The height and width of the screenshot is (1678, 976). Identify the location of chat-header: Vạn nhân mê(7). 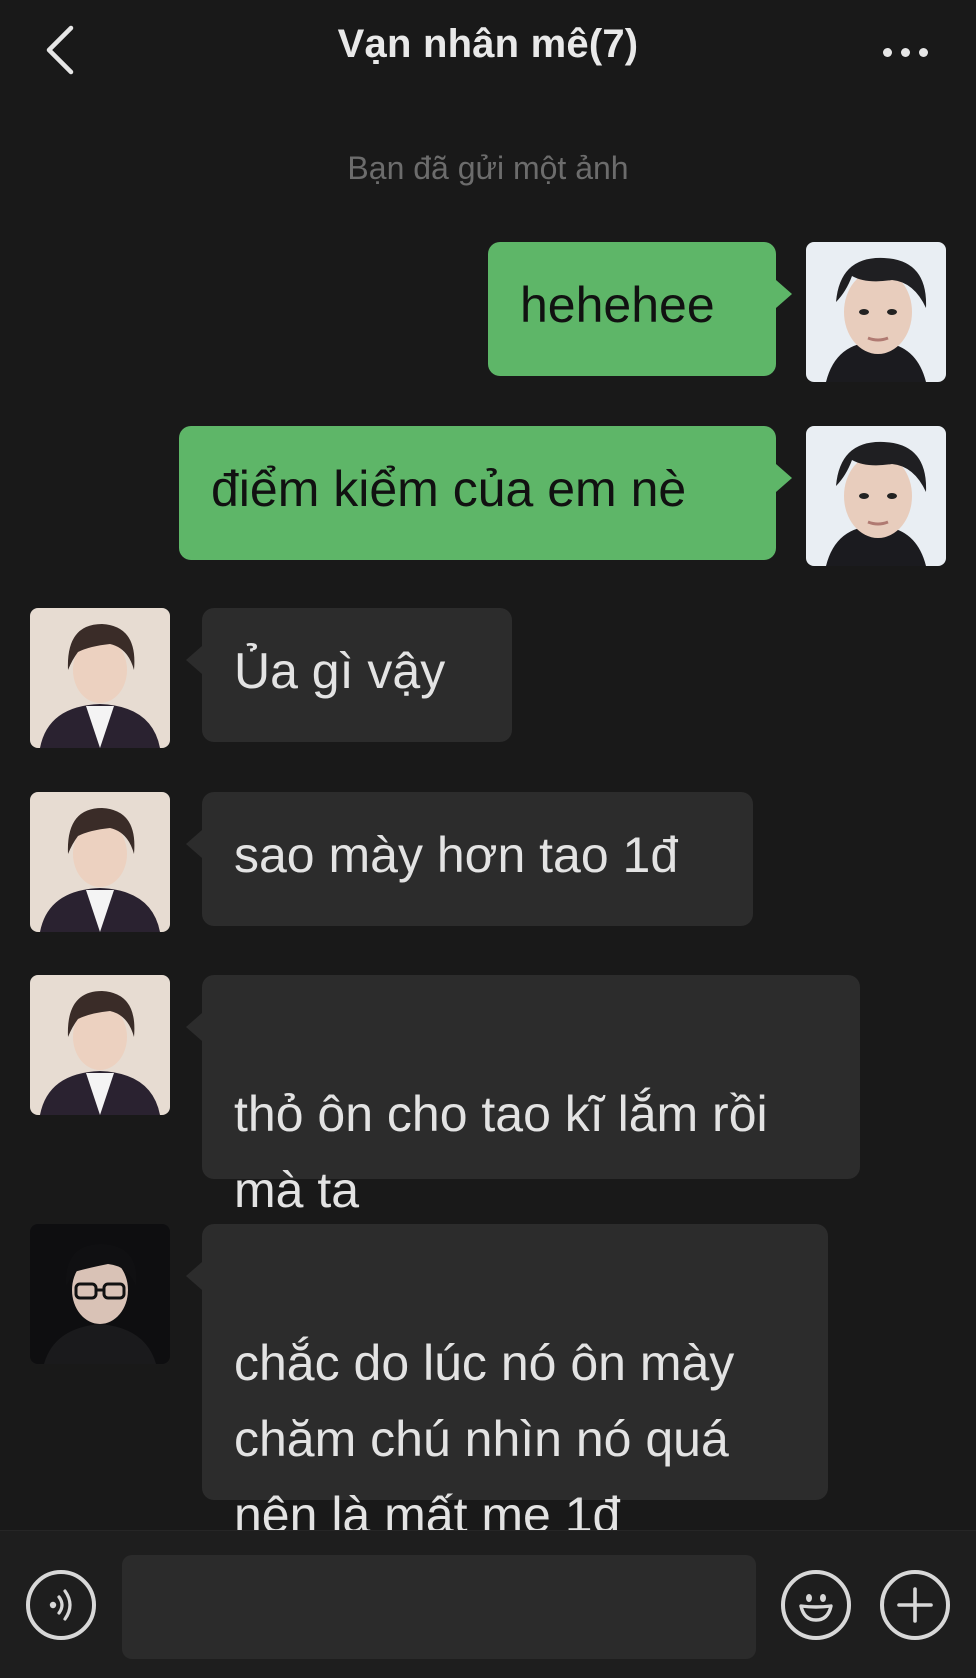
(488, 54).